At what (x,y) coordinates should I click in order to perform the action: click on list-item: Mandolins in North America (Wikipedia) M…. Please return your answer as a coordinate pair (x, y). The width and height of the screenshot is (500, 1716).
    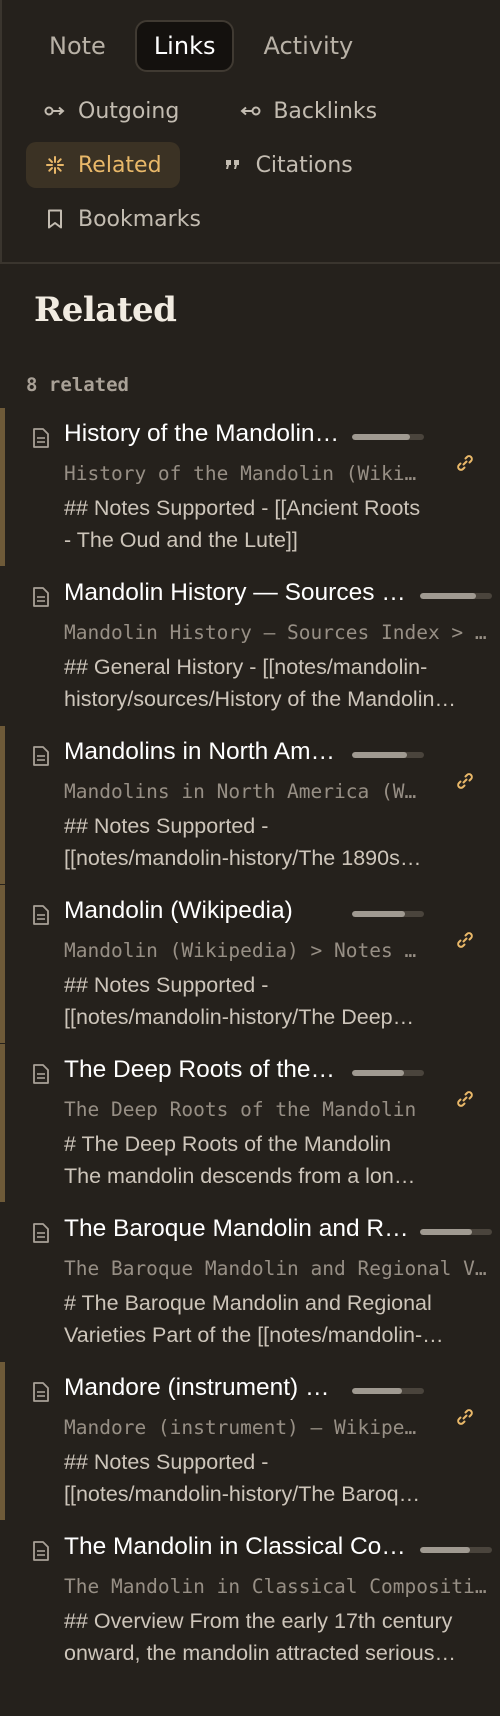
    Looking at the image, I should click on (250, 804).